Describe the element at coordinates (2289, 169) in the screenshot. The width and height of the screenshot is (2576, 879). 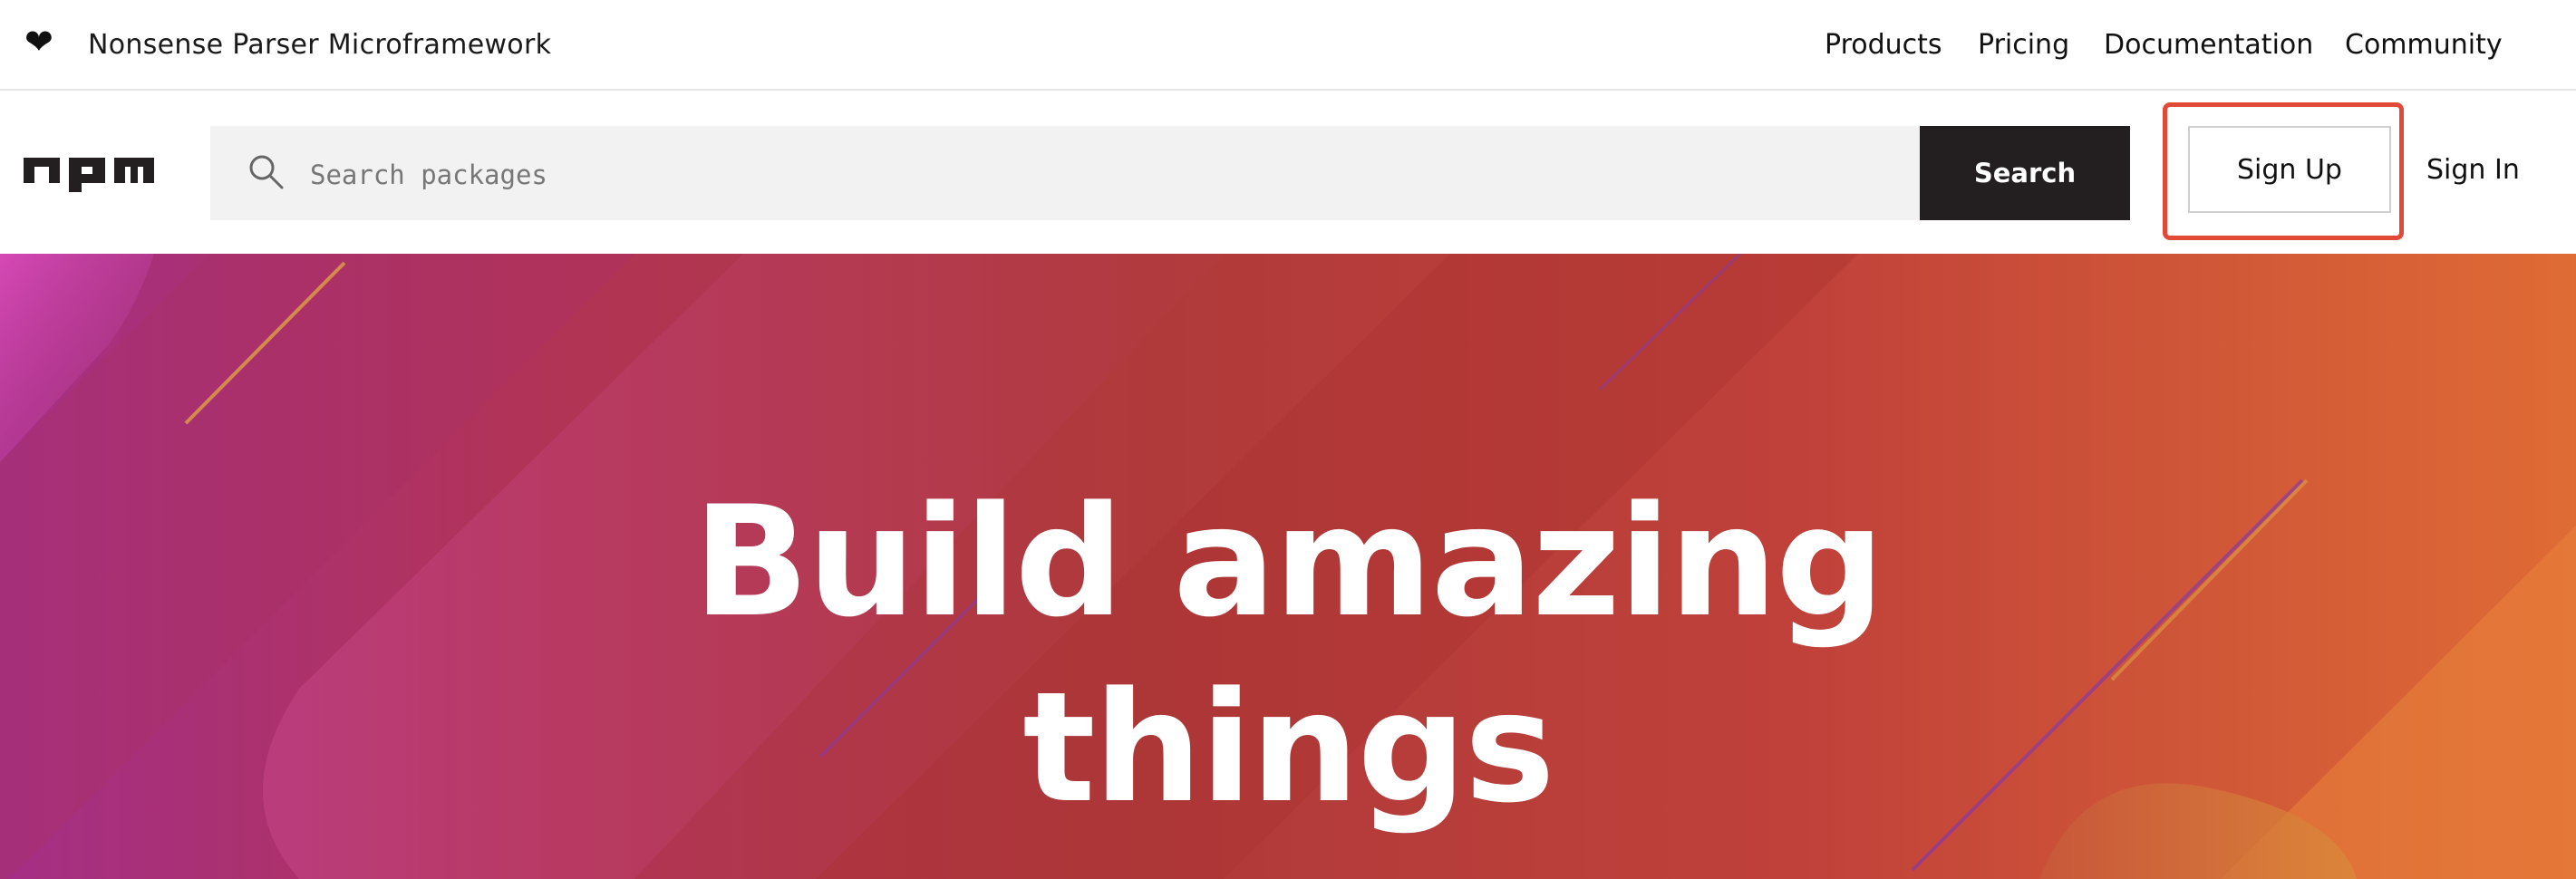
I see `sign-up-button: Sign Up` at that location.